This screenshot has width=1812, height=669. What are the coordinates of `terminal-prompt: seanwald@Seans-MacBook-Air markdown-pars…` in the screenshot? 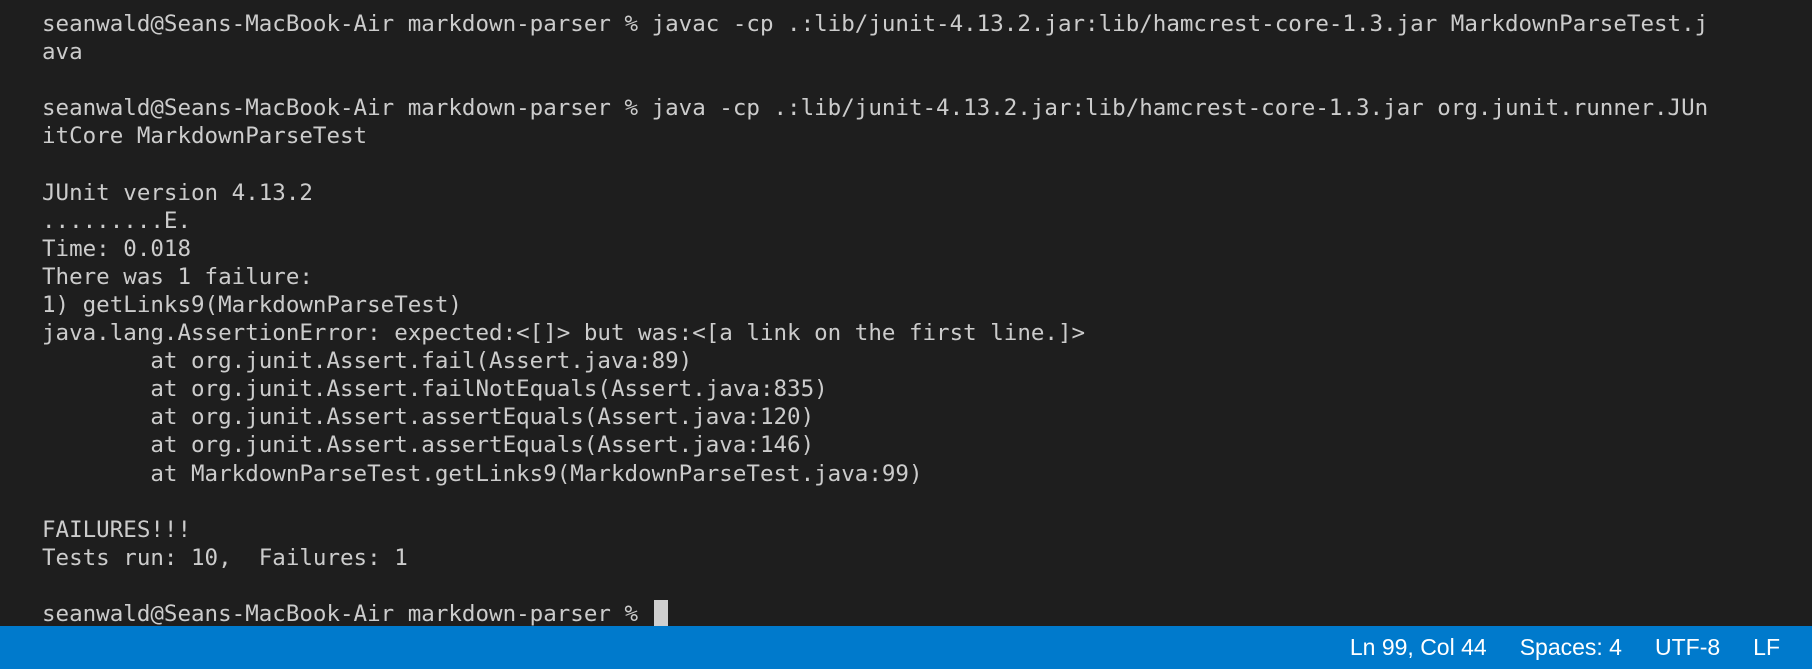 It's located at (347, 613).